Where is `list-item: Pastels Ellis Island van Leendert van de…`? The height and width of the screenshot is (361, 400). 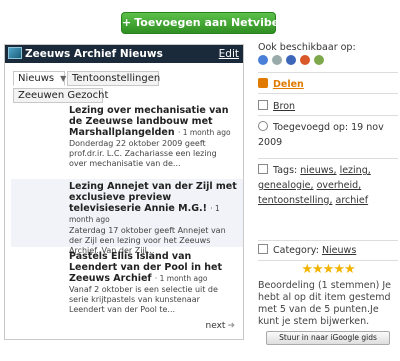 list-item: Pastels Ellis Island van Leendert van de… is located at coordinates (127, 283).